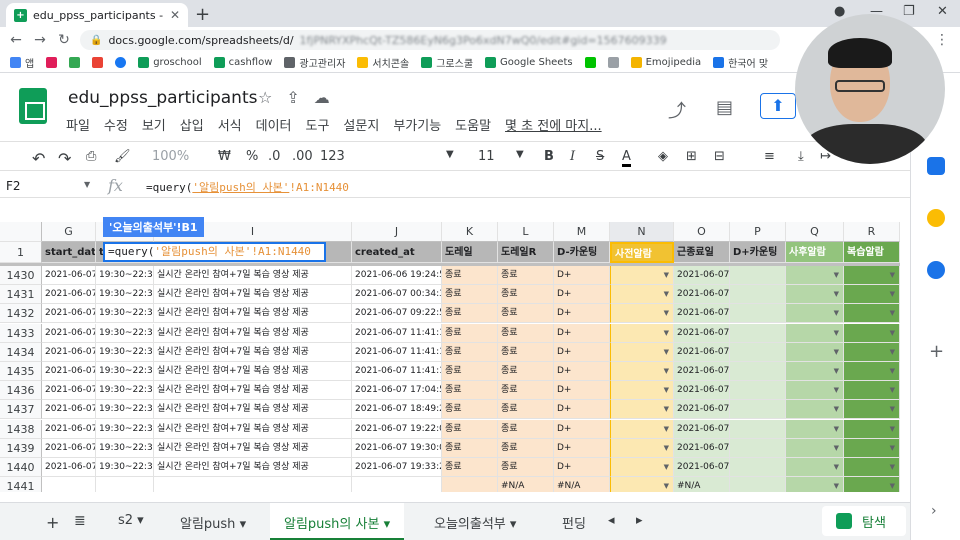  Describe the element at coordinates (724, 107) in the screenshot. I see `comments-icon: ▤` at that location.